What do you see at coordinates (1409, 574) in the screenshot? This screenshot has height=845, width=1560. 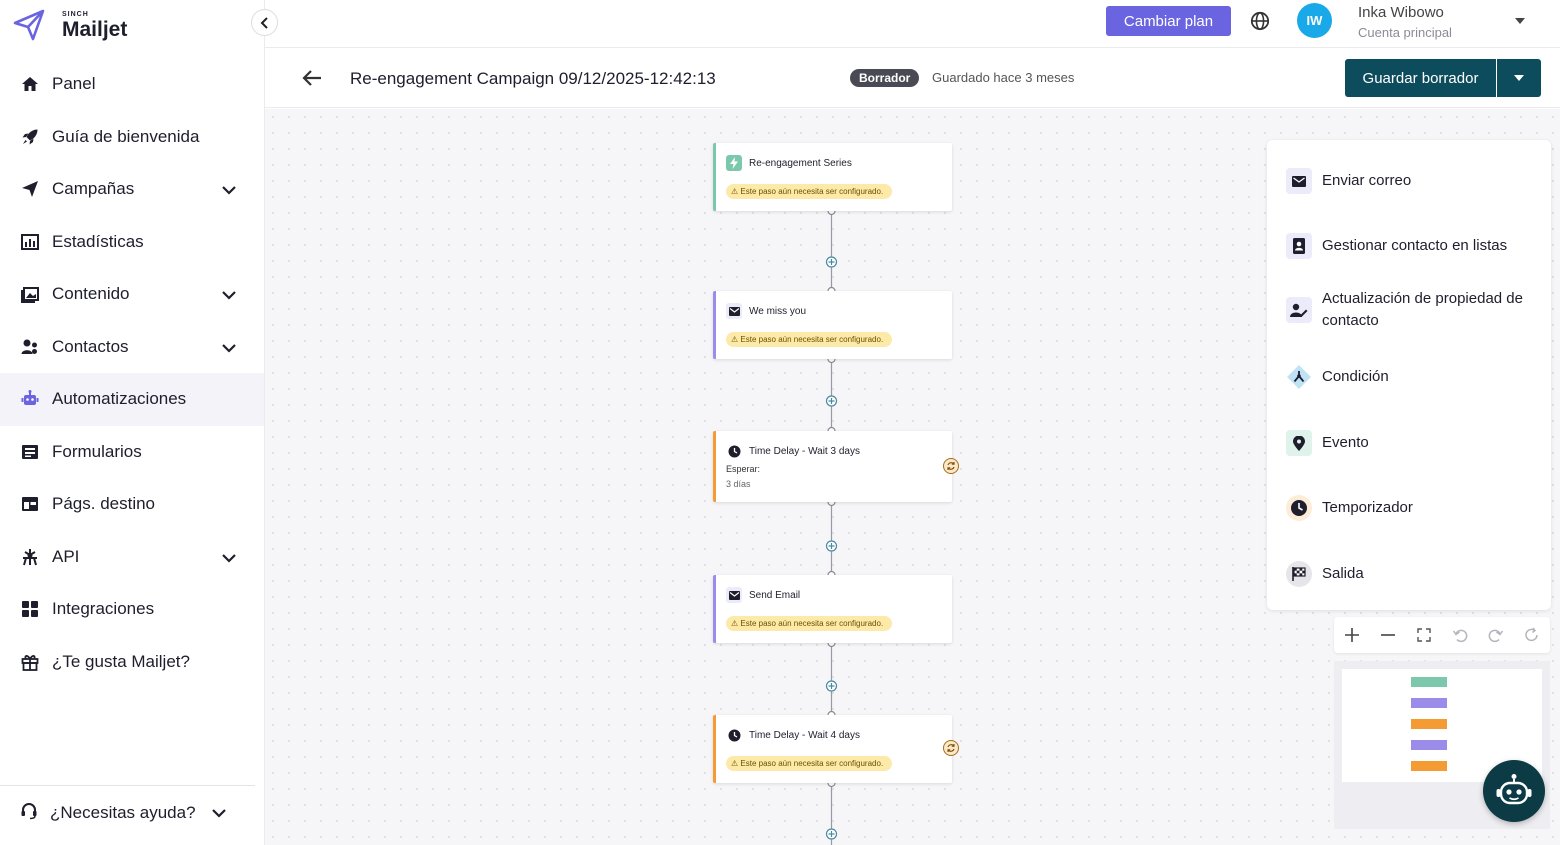 I see `action-exit: Salida` at bounding box center [1409, 574].